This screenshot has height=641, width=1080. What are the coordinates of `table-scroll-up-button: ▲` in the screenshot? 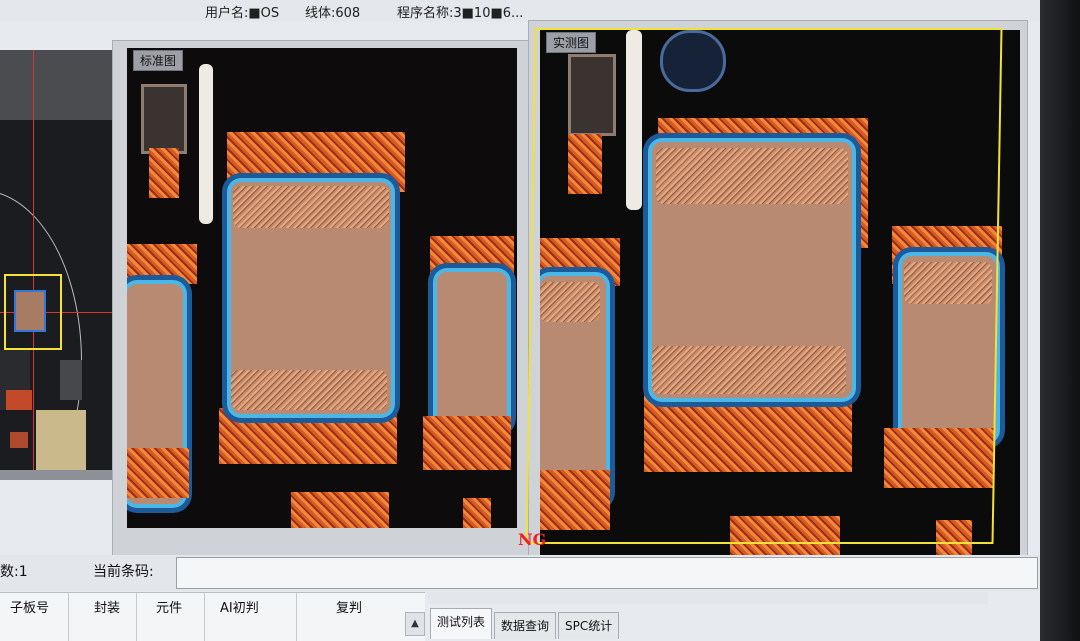 It's located at (415, 624).